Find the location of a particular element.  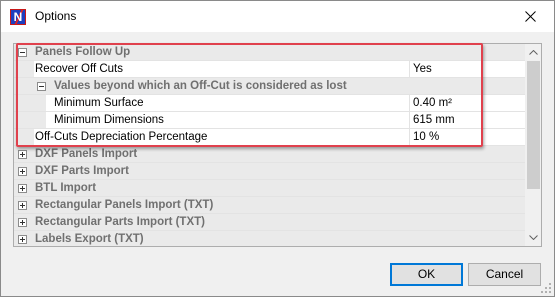

close-icon is located at coordinates (530, 16).